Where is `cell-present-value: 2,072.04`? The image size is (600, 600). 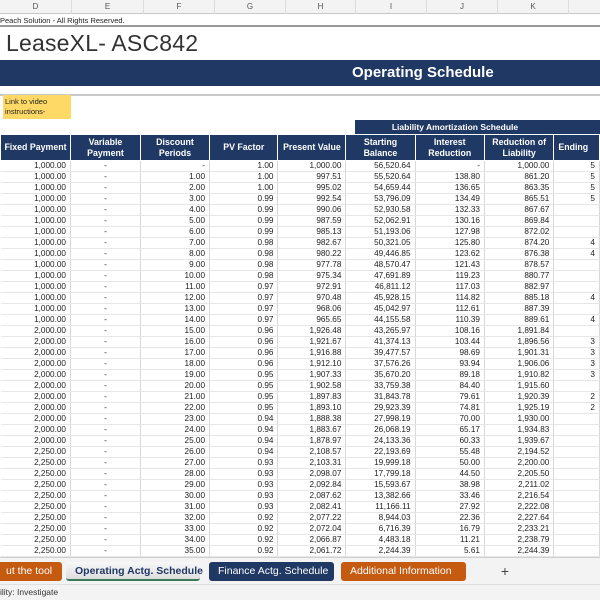 cell-present-value: 2,072.04 is located at coordinates (312, 529).